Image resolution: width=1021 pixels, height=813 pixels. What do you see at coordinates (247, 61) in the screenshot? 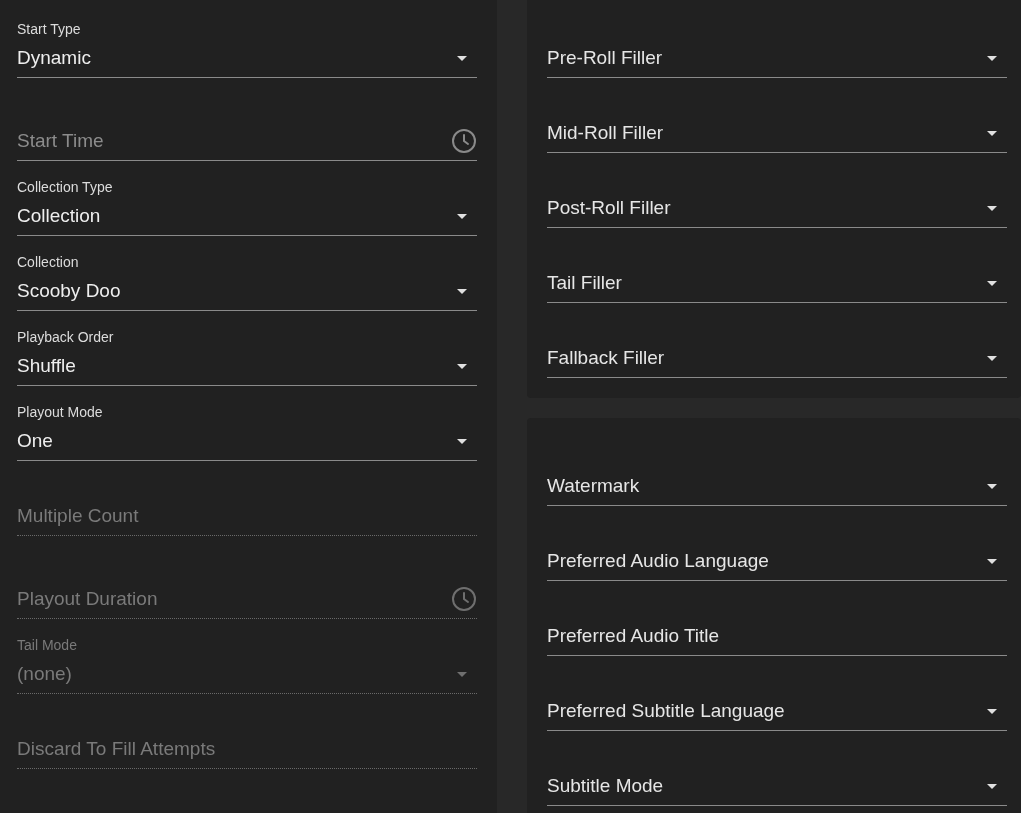
I see `dropdown-field: Dynamic` at bounding box center [247, 61].